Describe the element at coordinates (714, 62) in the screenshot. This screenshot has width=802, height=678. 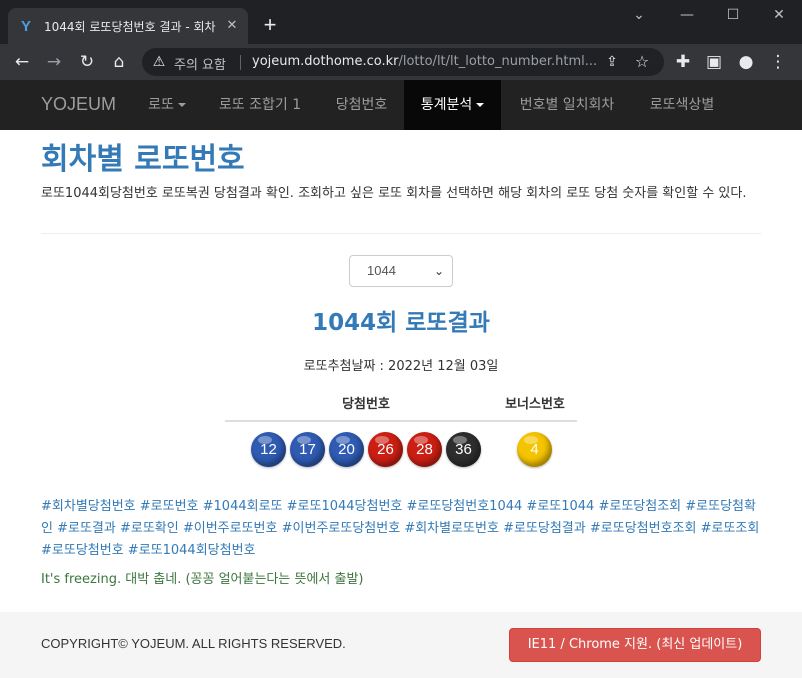
I see `sidepanel-icon: ▣` at that location.